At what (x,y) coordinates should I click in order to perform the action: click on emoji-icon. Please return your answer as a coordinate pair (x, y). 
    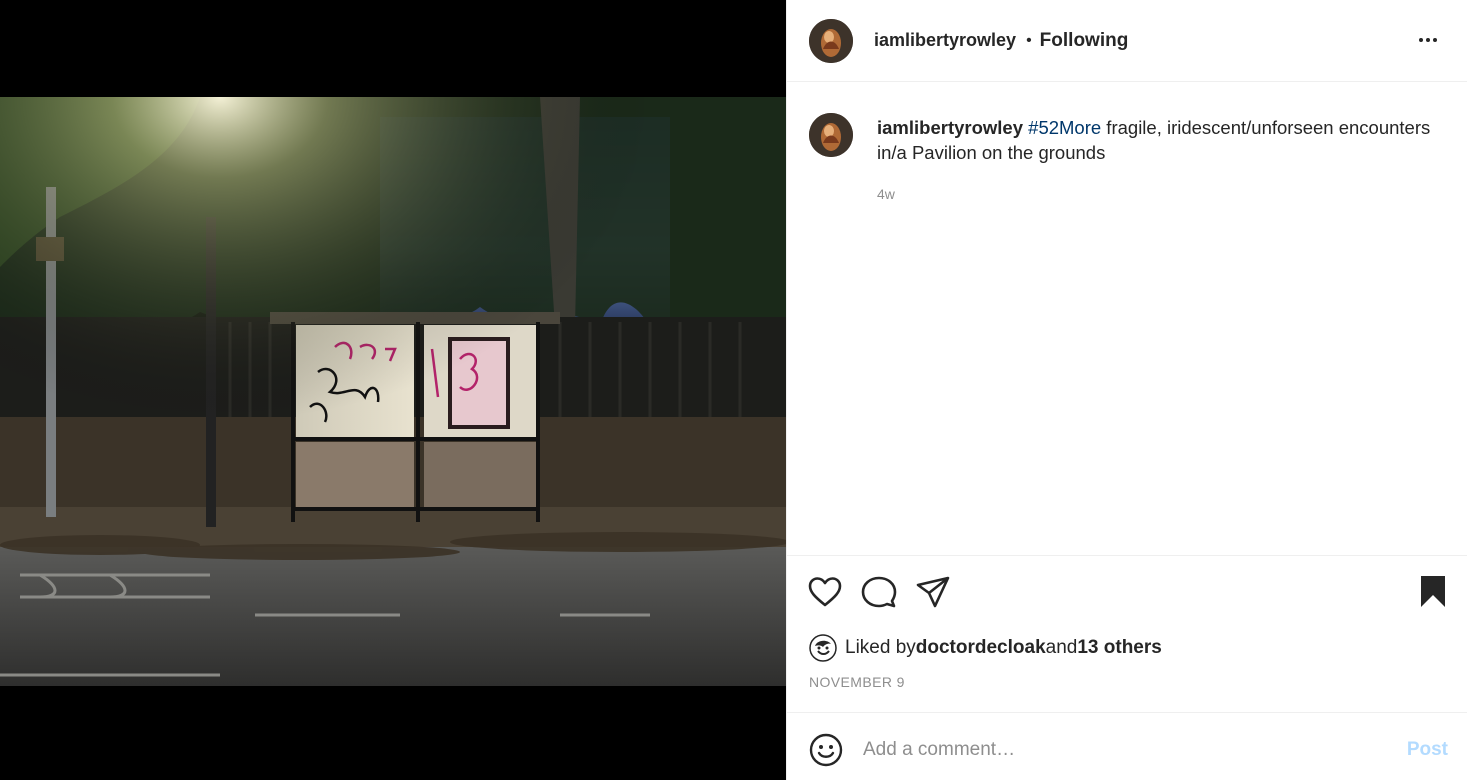
    Looking at the image, I should click on (826, 750).